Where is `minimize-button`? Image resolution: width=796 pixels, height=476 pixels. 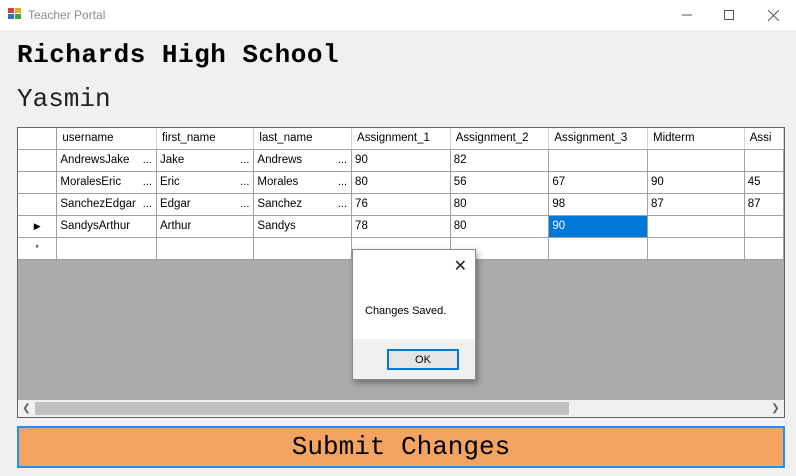
minimize-button is located at coordinates (687, 15).